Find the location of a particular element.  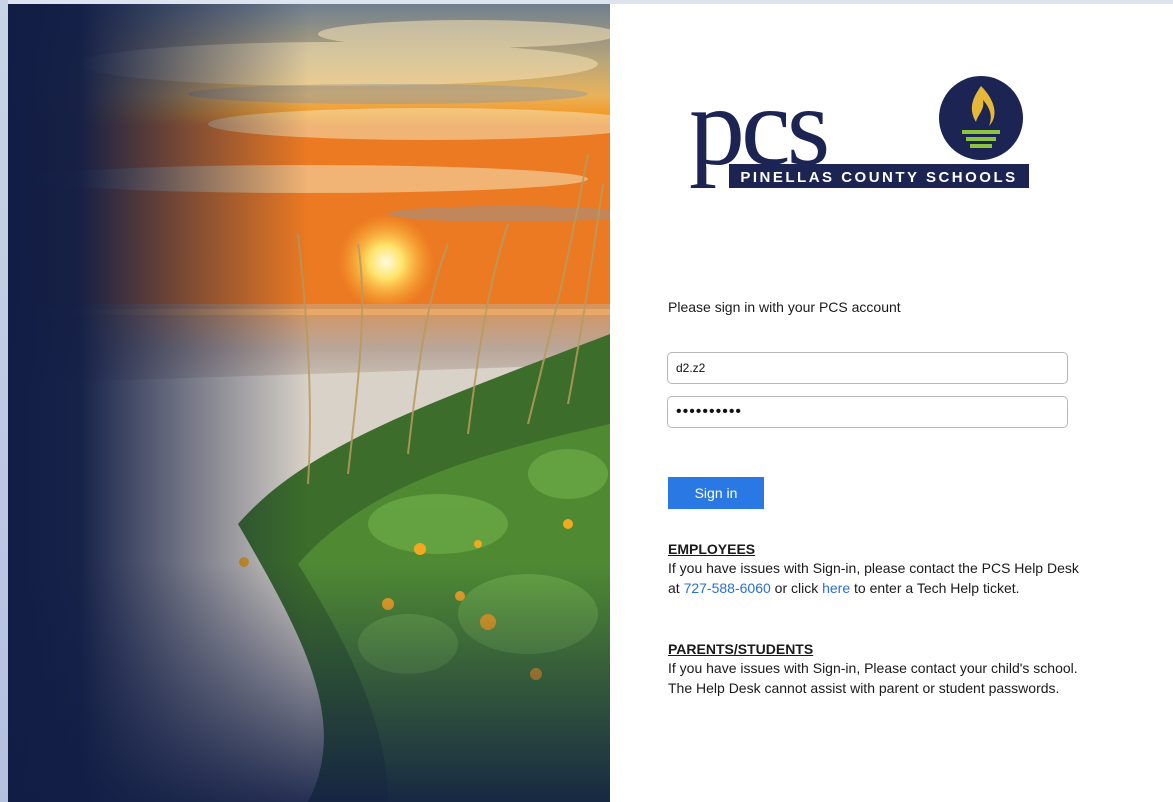

username-field is located at coordinates (867, 368).